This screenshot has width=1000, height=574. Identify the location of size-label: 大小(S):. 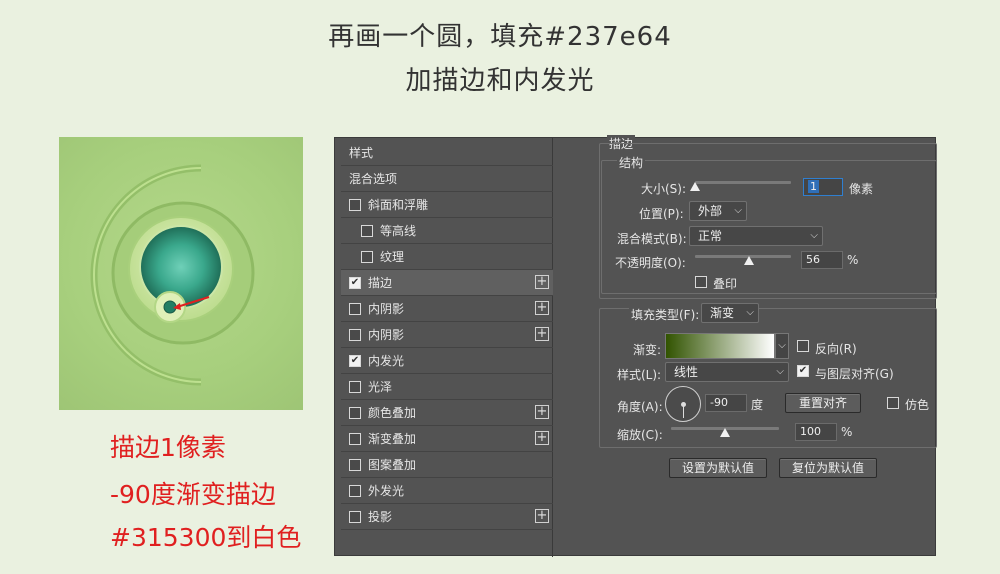
(664, 189).